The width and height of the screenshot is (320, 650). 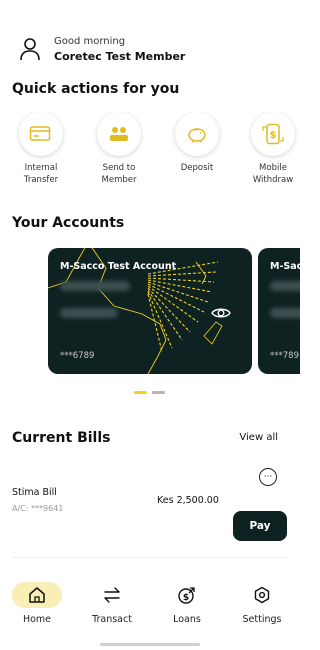 What do you see at coordinates (96, 89) in the screenshot?
I see `quick-actions-title: Quick actions for you` at bounding box center [96, 89].